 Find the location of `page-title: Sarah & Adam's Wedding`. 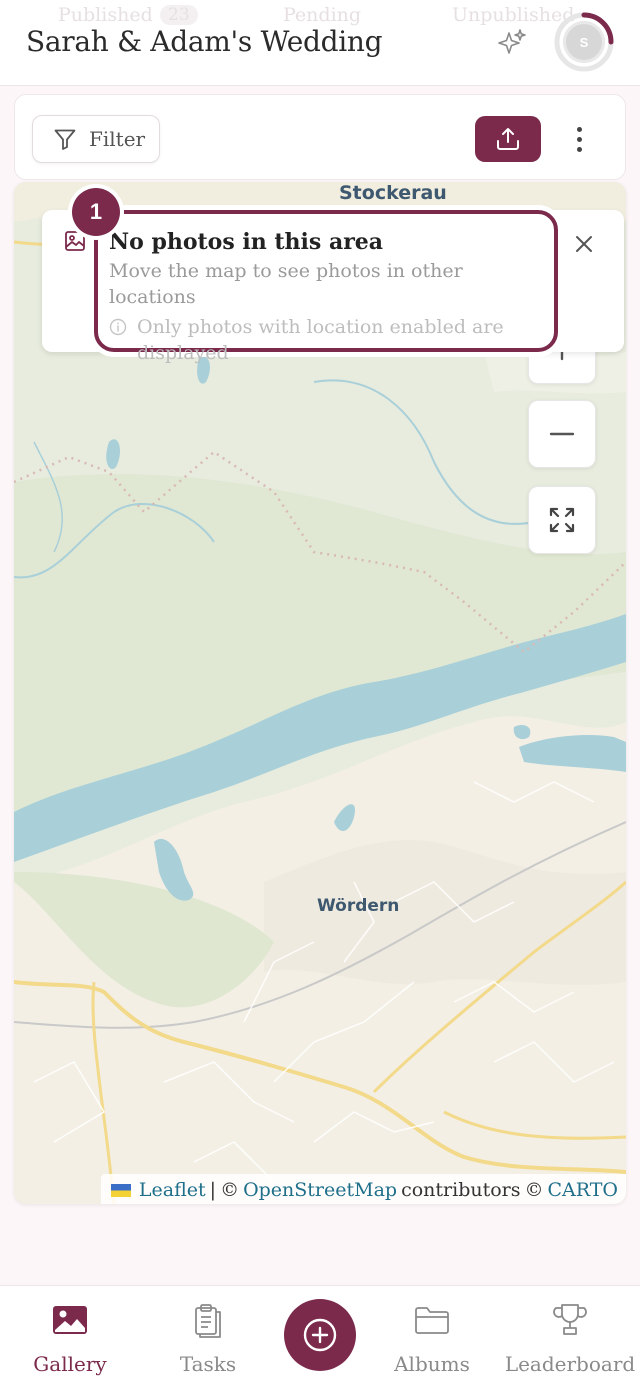

page-title: Sarah & Adam's Wedding is located at coordinates (204, 41).